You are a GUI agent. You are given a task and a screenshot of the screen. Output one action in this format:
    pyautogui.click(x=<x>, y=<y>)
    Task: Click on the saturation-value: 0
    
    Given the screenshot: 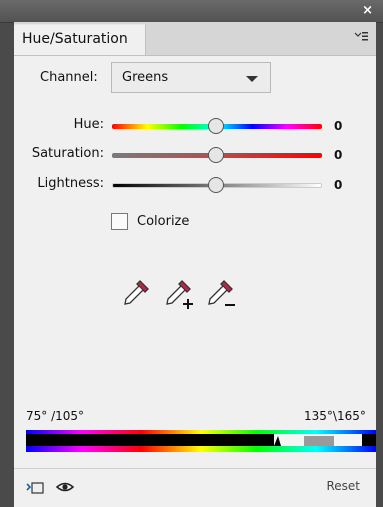 What is the action you would take?
    pyautogui.click(x=338, y=155)
    